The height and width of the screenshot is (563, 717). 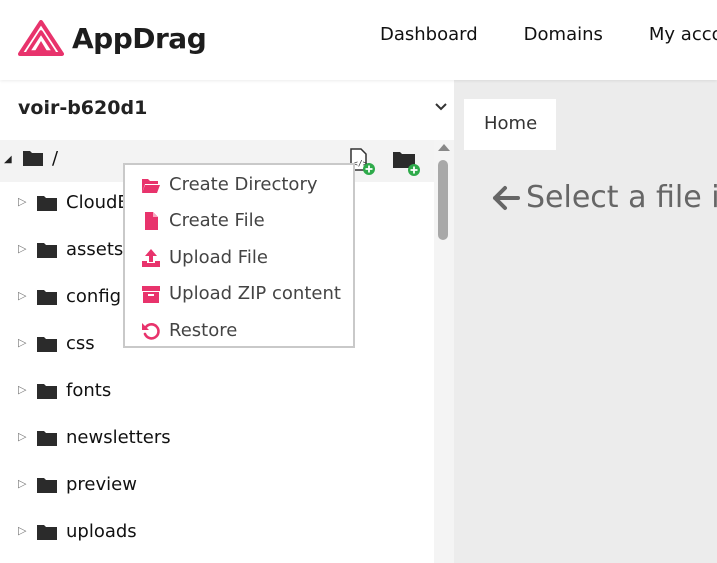 I want to click on tree-item-label: assets, so click(x=95, y=249).